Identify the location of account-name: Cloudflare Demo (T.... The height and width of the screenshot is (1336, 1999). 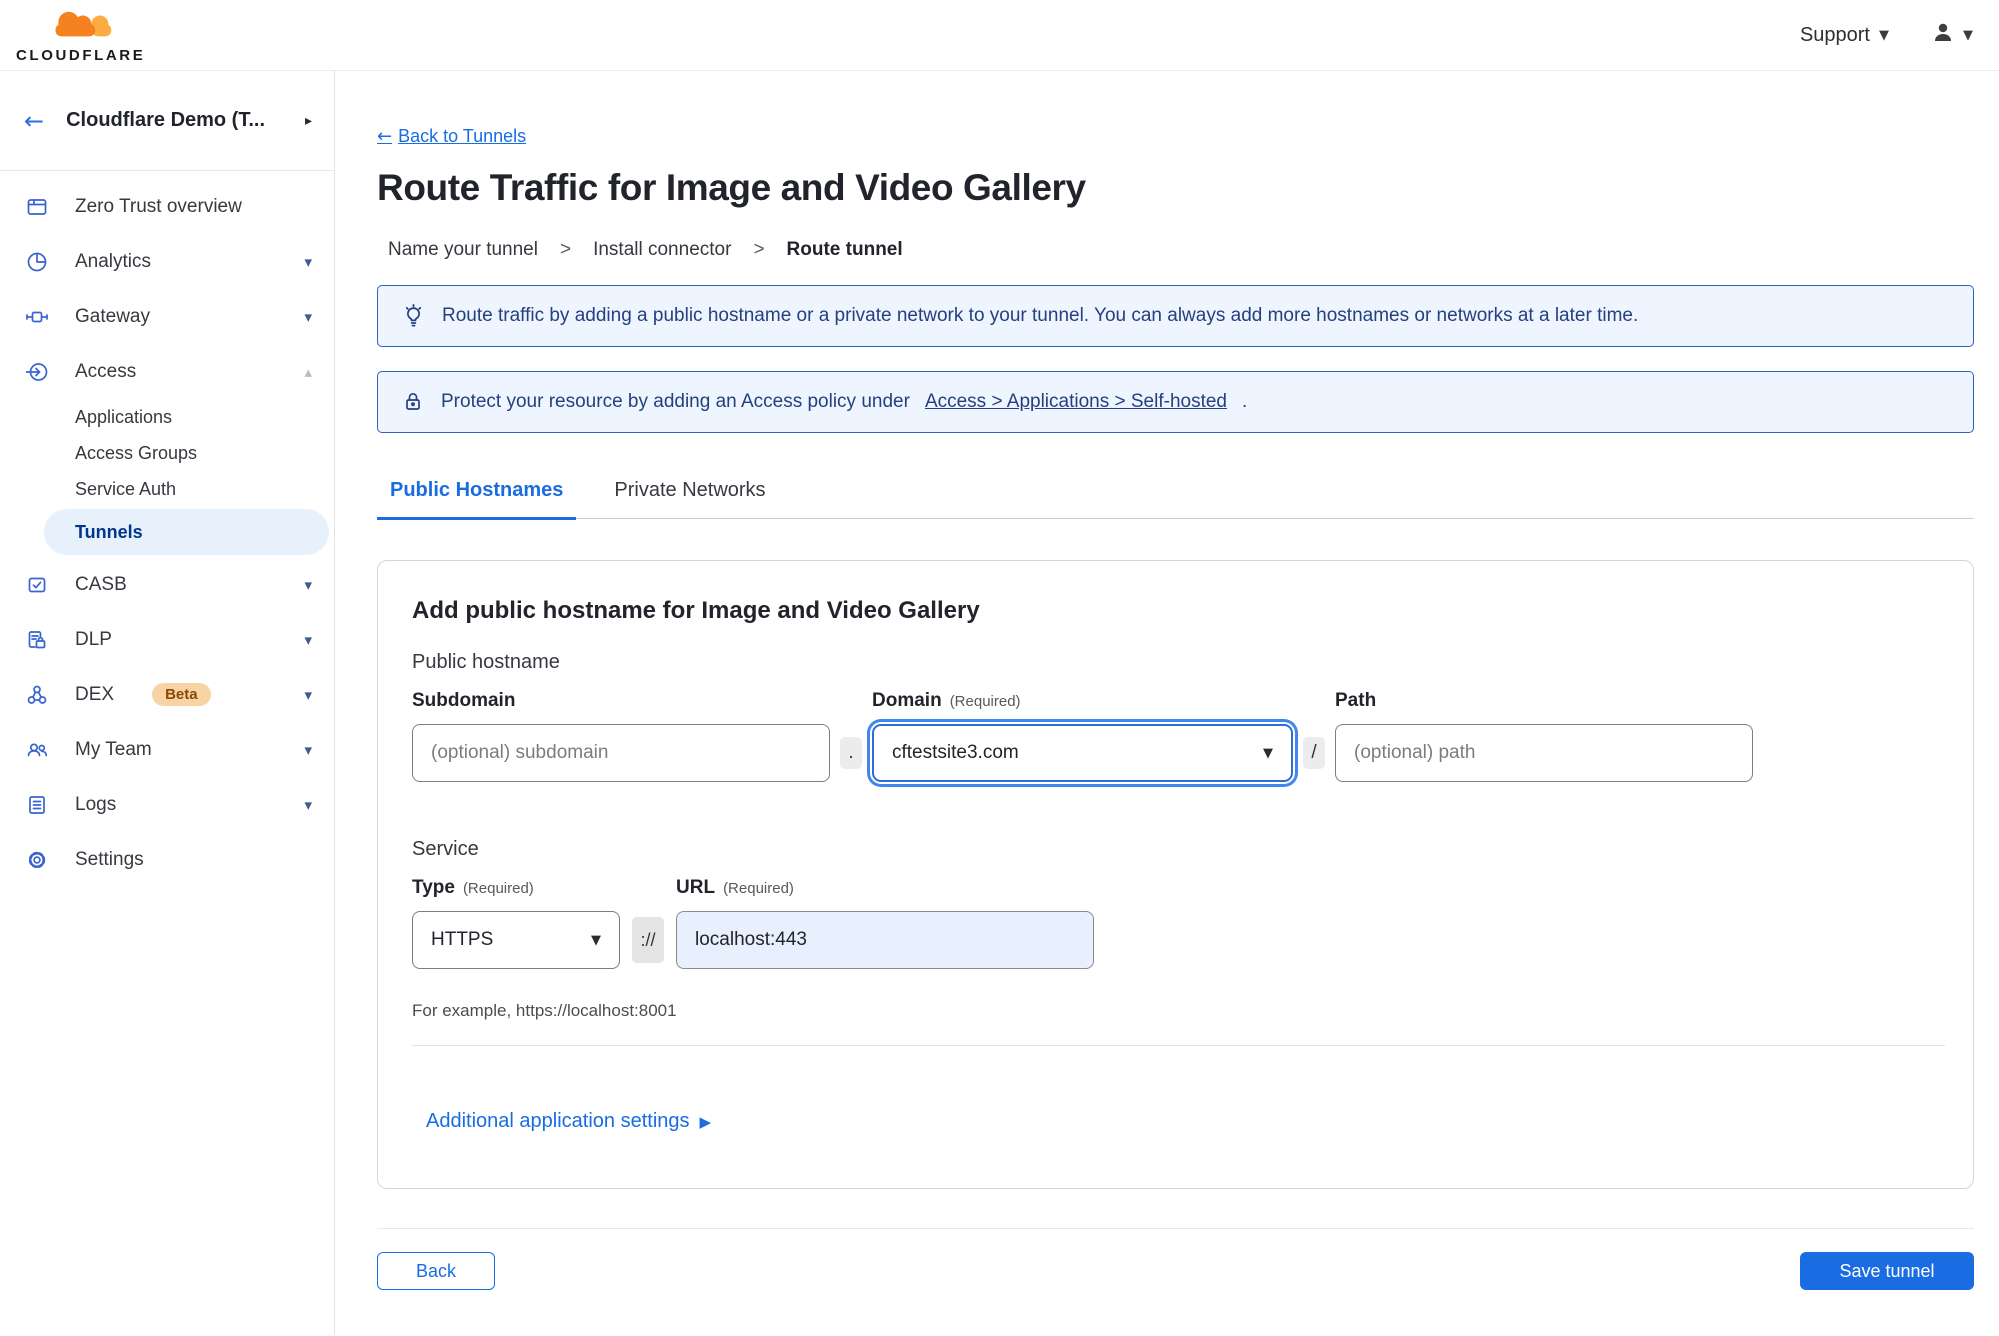
(165, 120).